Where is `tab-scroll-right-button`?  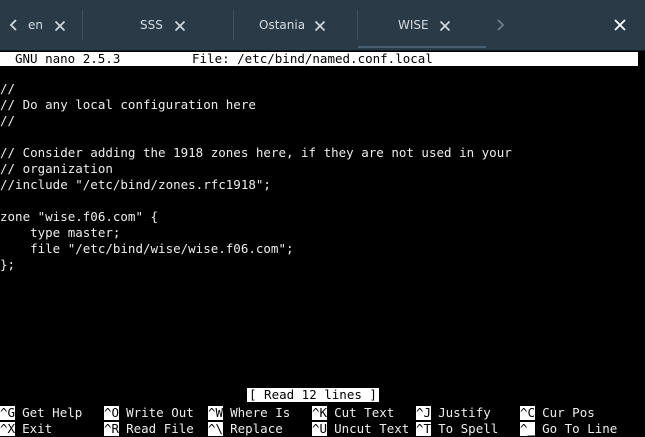 tab-scroll-right-button is located at coordinates (500, 25).